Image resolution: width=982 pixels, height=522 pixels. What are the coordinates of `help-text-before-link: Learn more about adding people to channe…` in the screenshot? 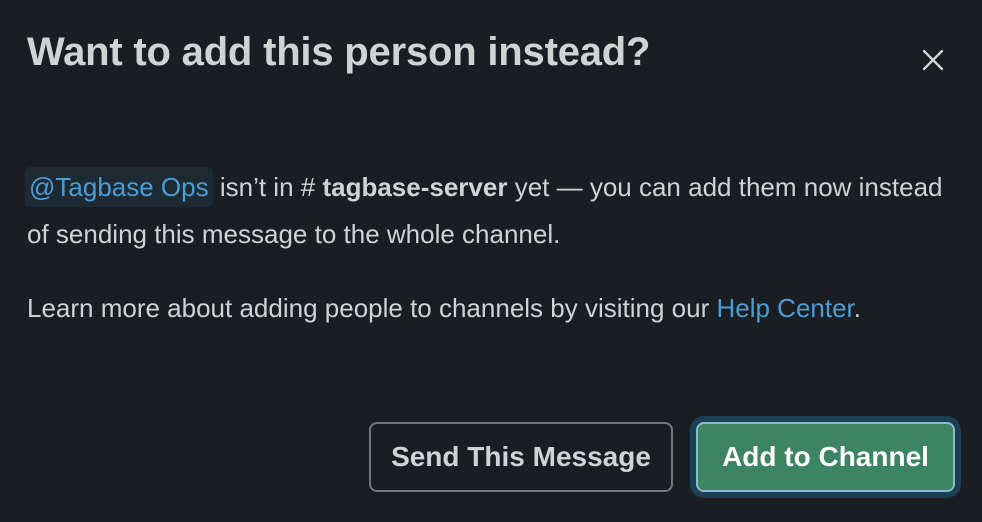 It's located at (372, 308).